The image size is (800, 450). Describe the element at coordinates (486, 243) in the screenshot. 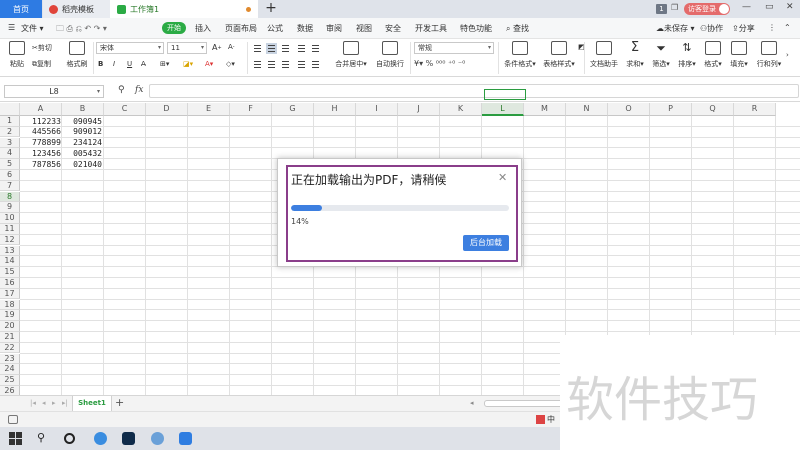

I see `background-load-button: 后台加载` at that location.